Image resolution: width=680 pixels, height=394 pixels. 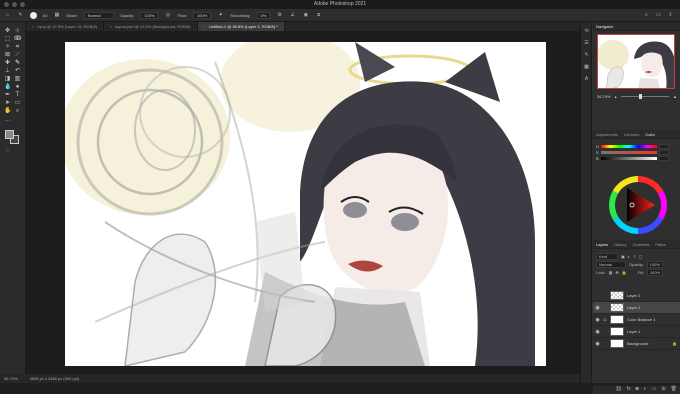 What do you see at coordinates (220, 15) in the screenshot?
I see `airbrush-icon: ✦` at bounding box center [220, 15].